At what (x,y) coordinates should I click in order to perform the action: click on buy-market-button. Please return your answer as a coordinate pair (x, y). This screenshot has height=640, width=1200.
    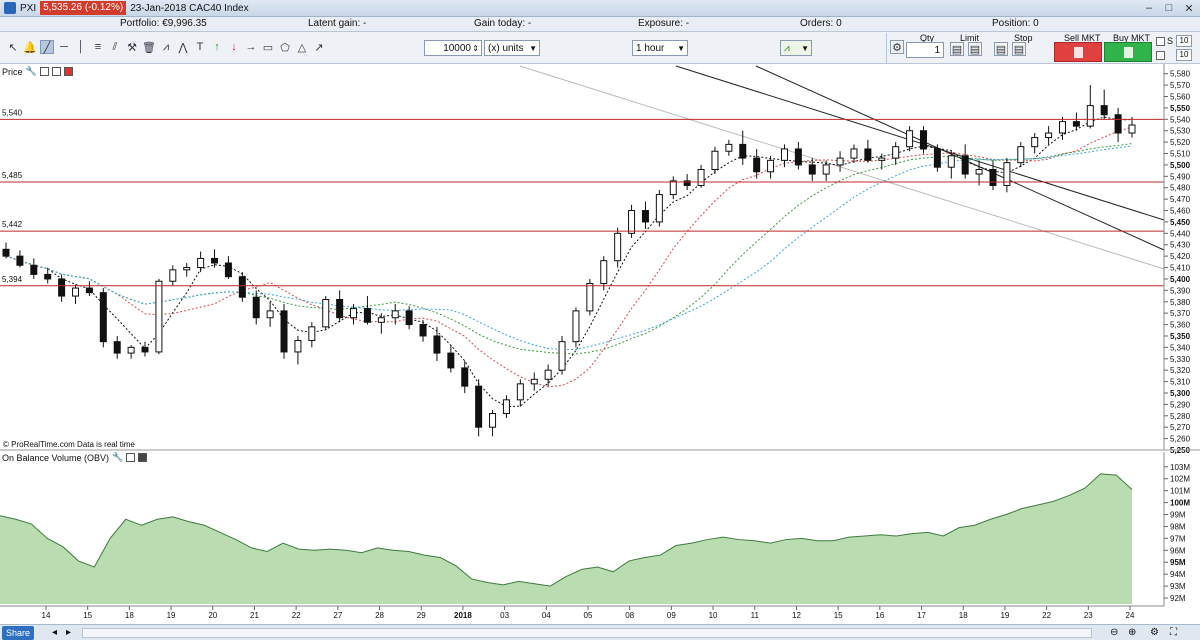
    Looking at the image, I should click on (1128, 52).